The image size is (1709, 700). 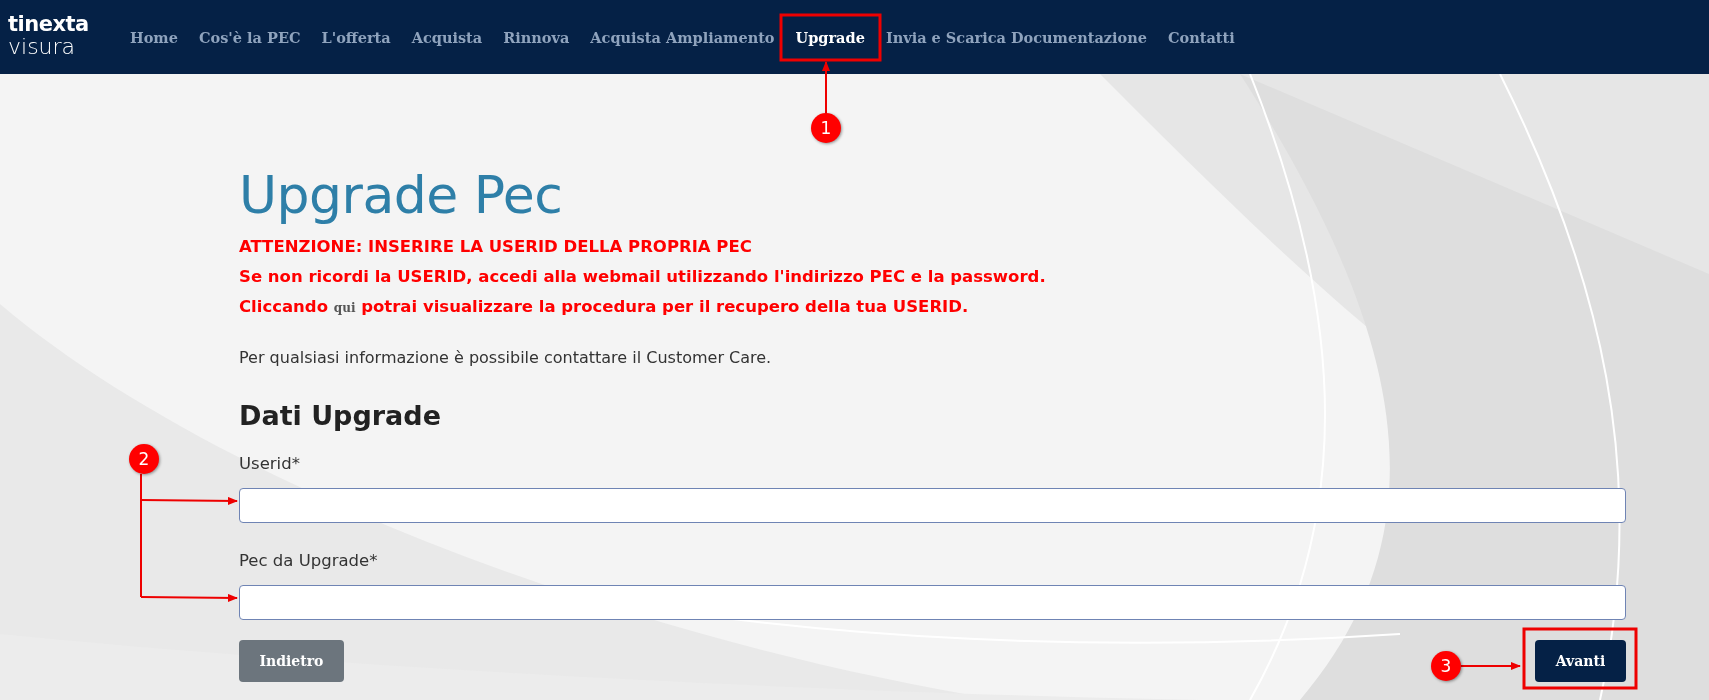 What do you see at coordinates (1016, 37) in the screenshot?
I see `nav-link: Invia e Scarica Documentazione` at bounding box center [1016, 37].